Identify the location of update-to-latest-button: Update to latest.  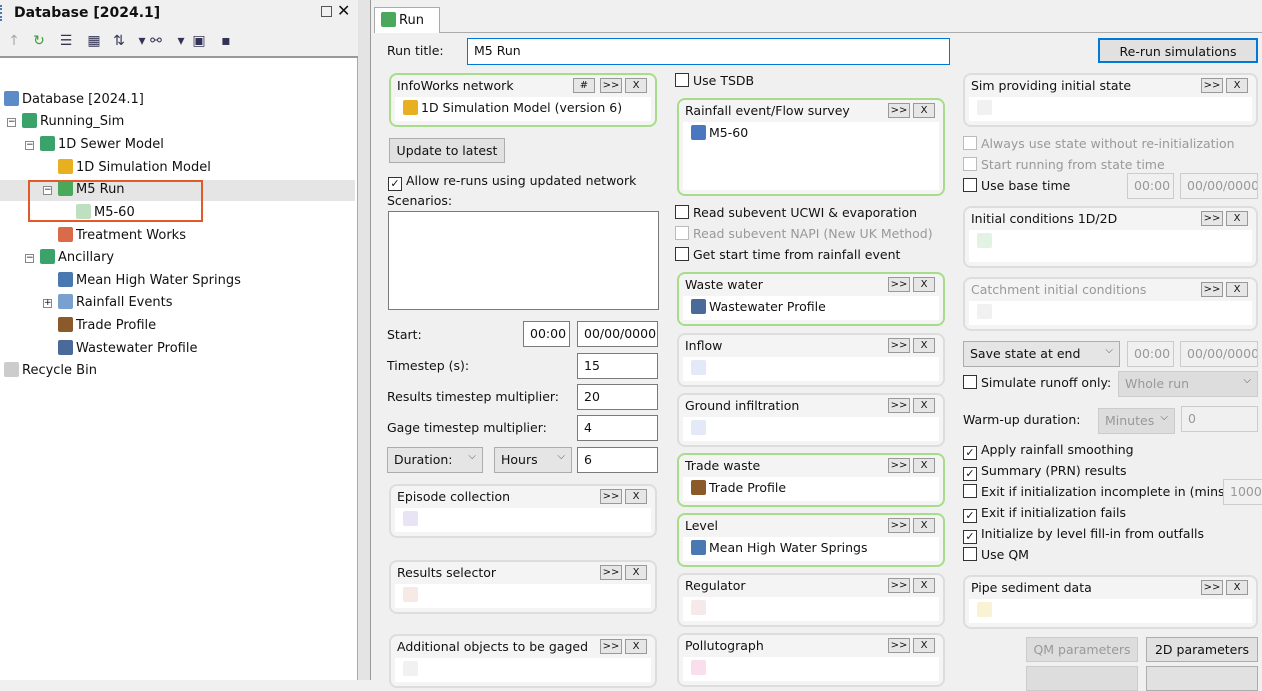
(447, 150).